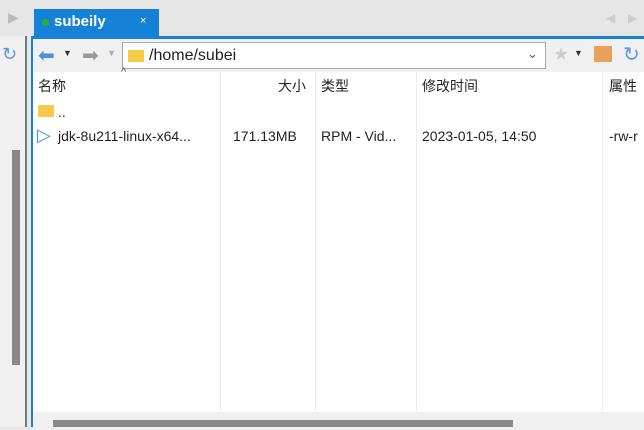  I want to click on session-tab: subeily ×, so click(96, 22).